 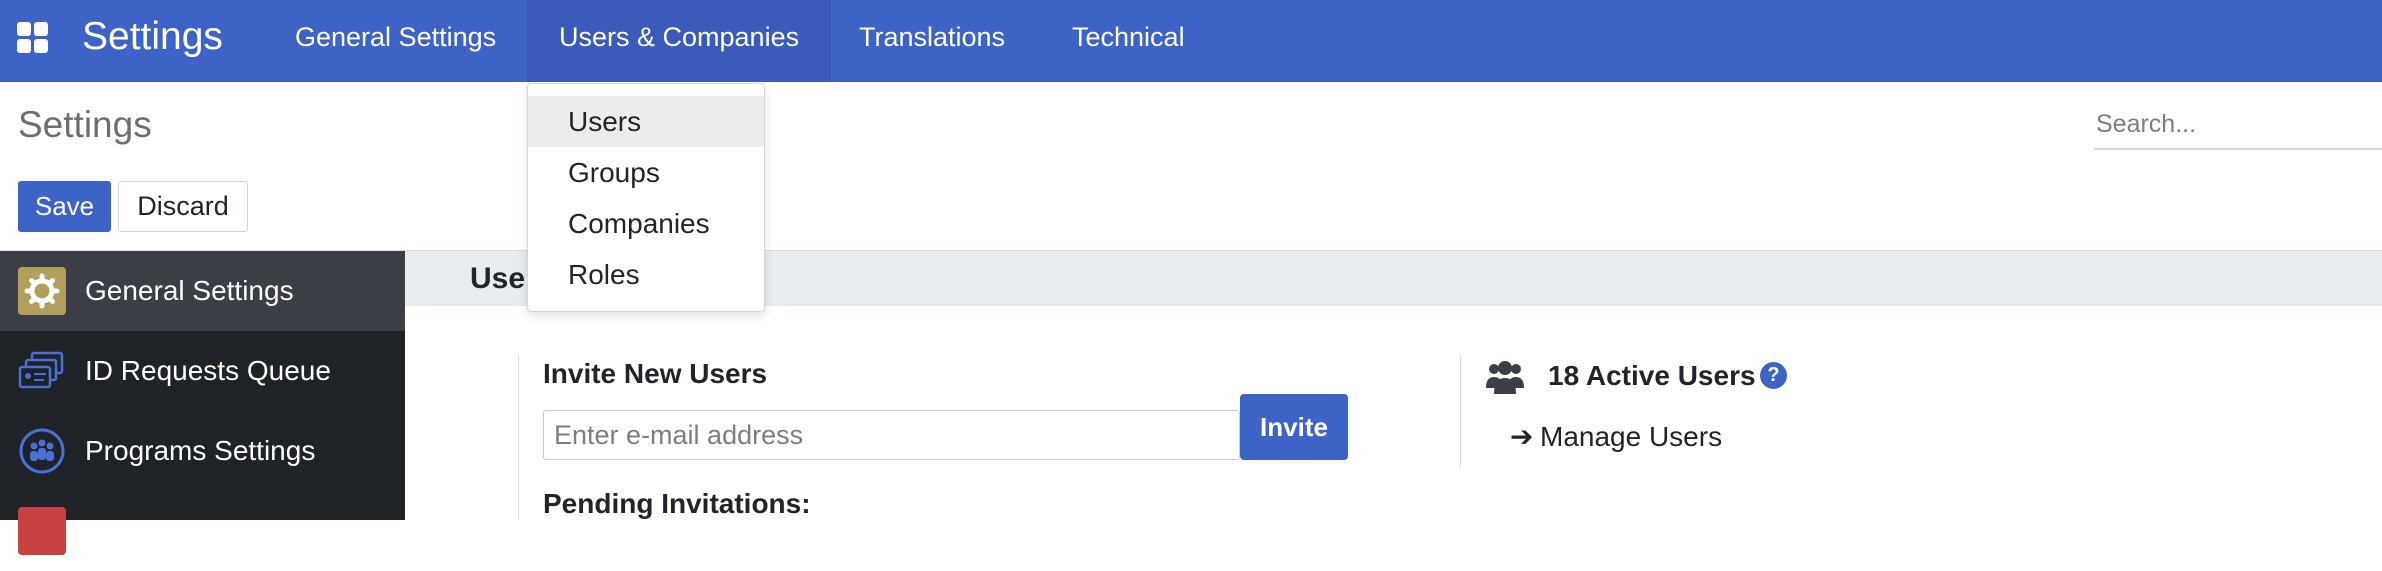 I want to click on sidebar-item-programs-settings: Programs Settings, so click(x=202, y=451).